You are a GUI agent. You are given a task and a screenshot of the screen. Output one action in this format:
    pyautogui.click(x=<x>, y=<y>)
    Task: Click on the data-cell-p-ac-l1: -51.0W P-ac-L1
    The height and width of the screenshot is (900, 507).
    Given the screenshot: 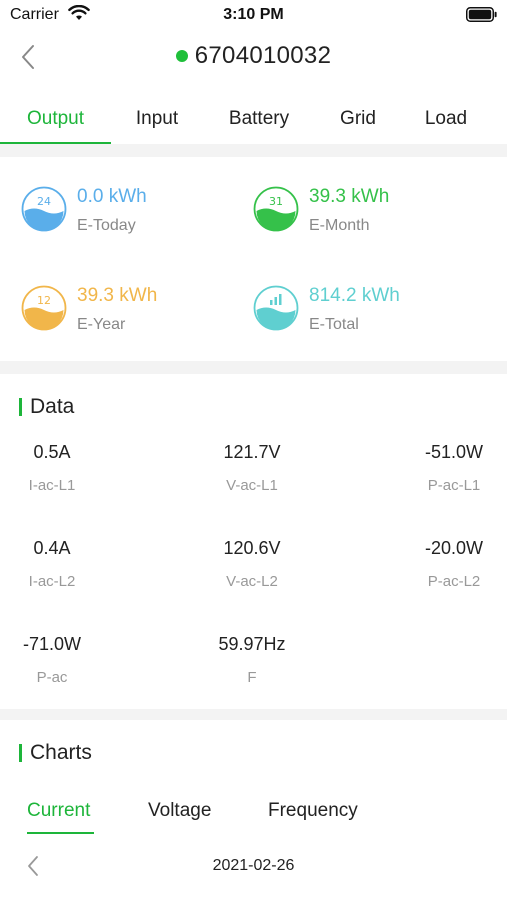 What is the action you would take?
    pyautogui.click(x=453, y=468)
    